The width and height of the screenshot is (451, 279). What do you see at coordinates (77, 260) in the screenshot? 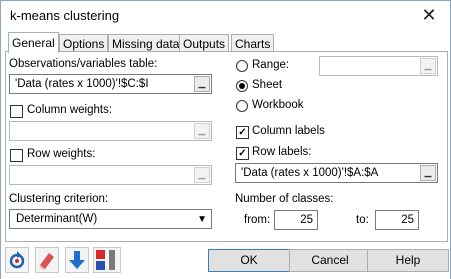
I see `down-arrow-icon` at bounding box center [77, 260].